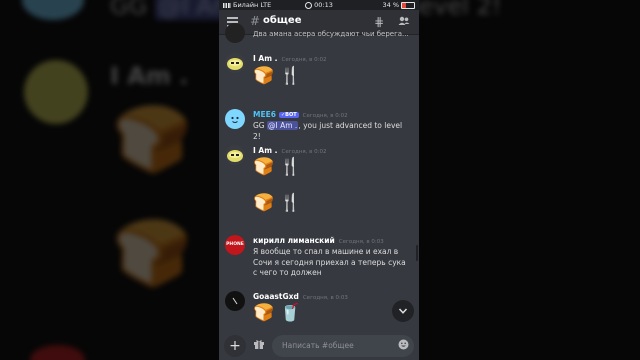 This screenshot has height=360, width=640. I want to click on message-input-placeholder: Написать #общее, so click(318, 345).